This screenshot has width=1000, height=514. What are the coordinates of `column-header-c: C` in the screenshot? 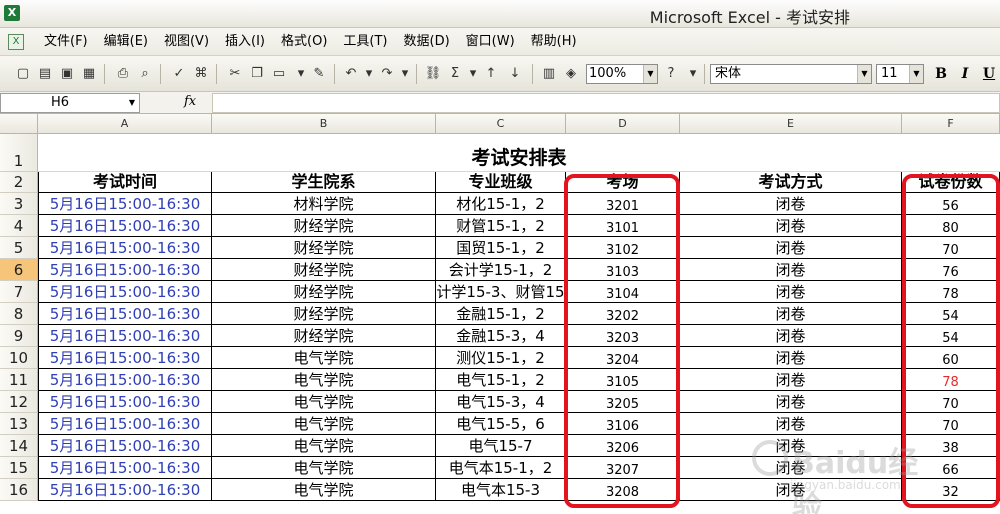 It's located at (501, 124).